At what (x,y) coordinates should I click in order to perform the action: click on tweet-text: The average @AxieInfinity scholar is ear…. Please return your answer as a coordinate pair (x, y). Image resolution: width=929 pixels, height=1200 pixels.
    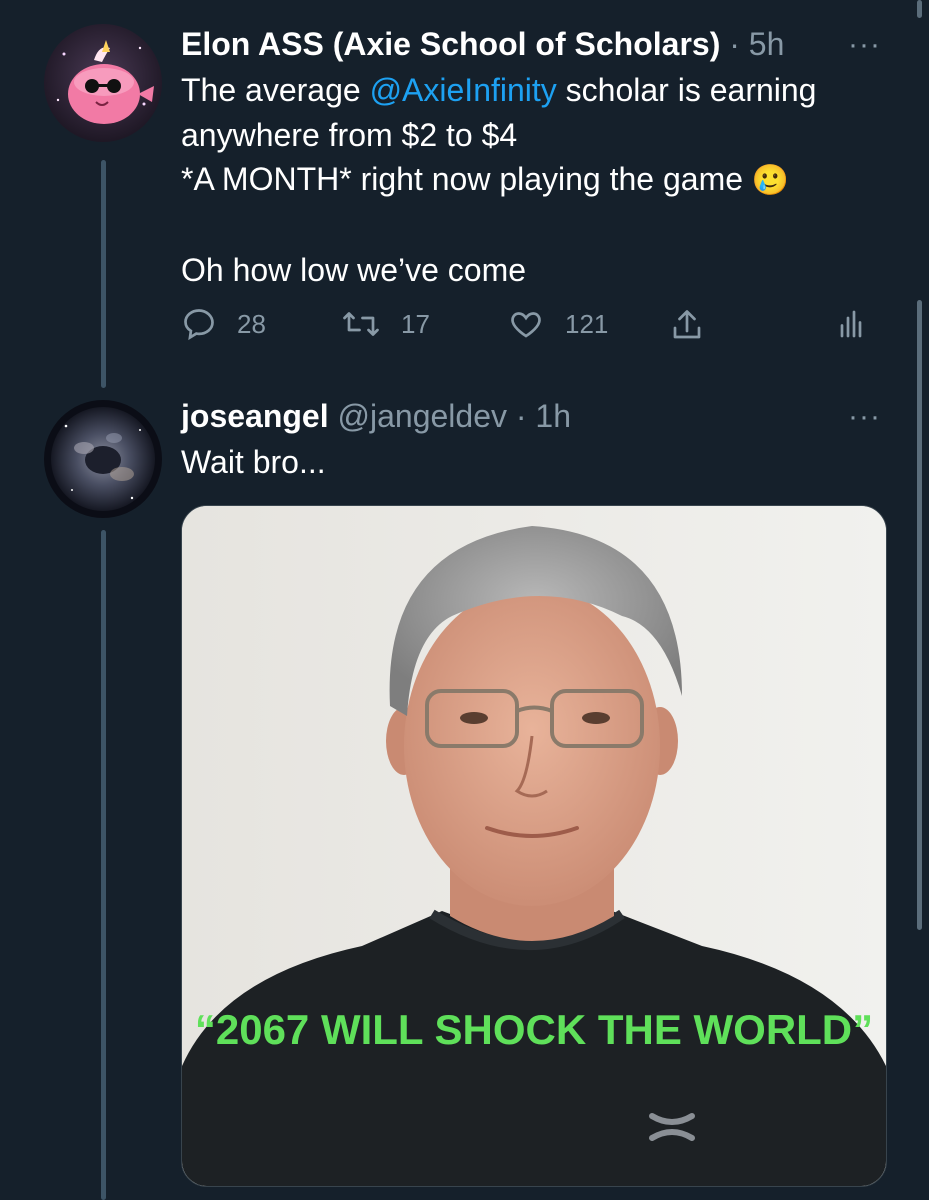
    Looking at the image, I should click on (536, 180).